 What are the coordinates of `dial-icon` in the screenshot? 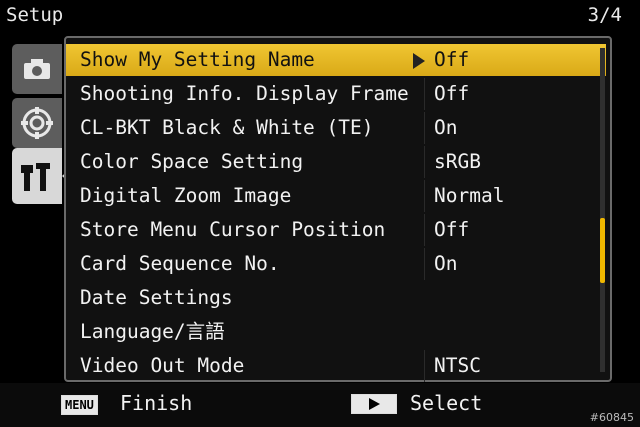 It's located at (37, 123).